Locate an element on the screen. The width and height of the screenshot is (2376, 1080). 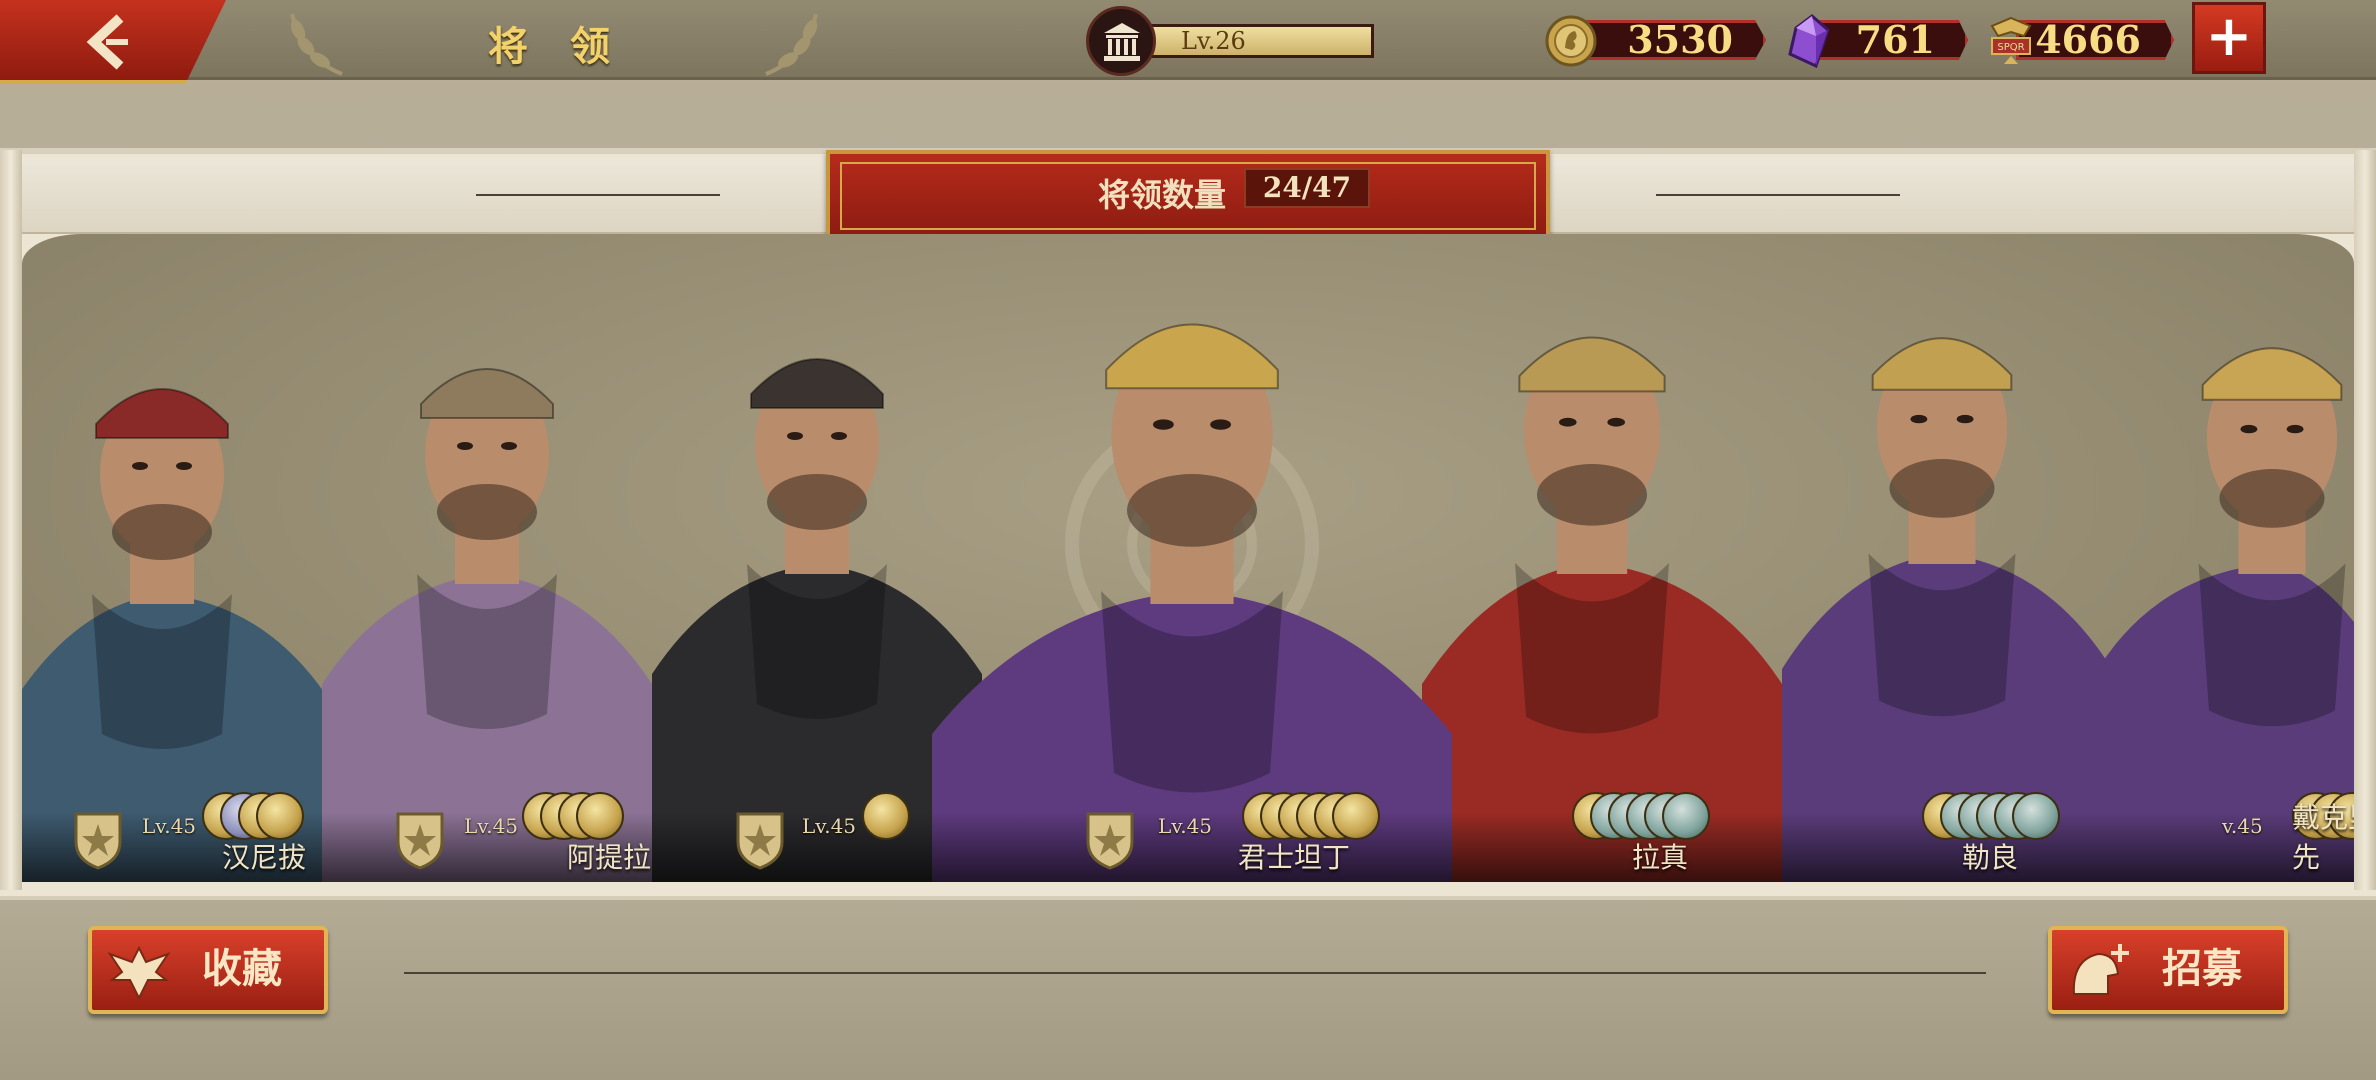
back-button is located at coordinates (113, 42).